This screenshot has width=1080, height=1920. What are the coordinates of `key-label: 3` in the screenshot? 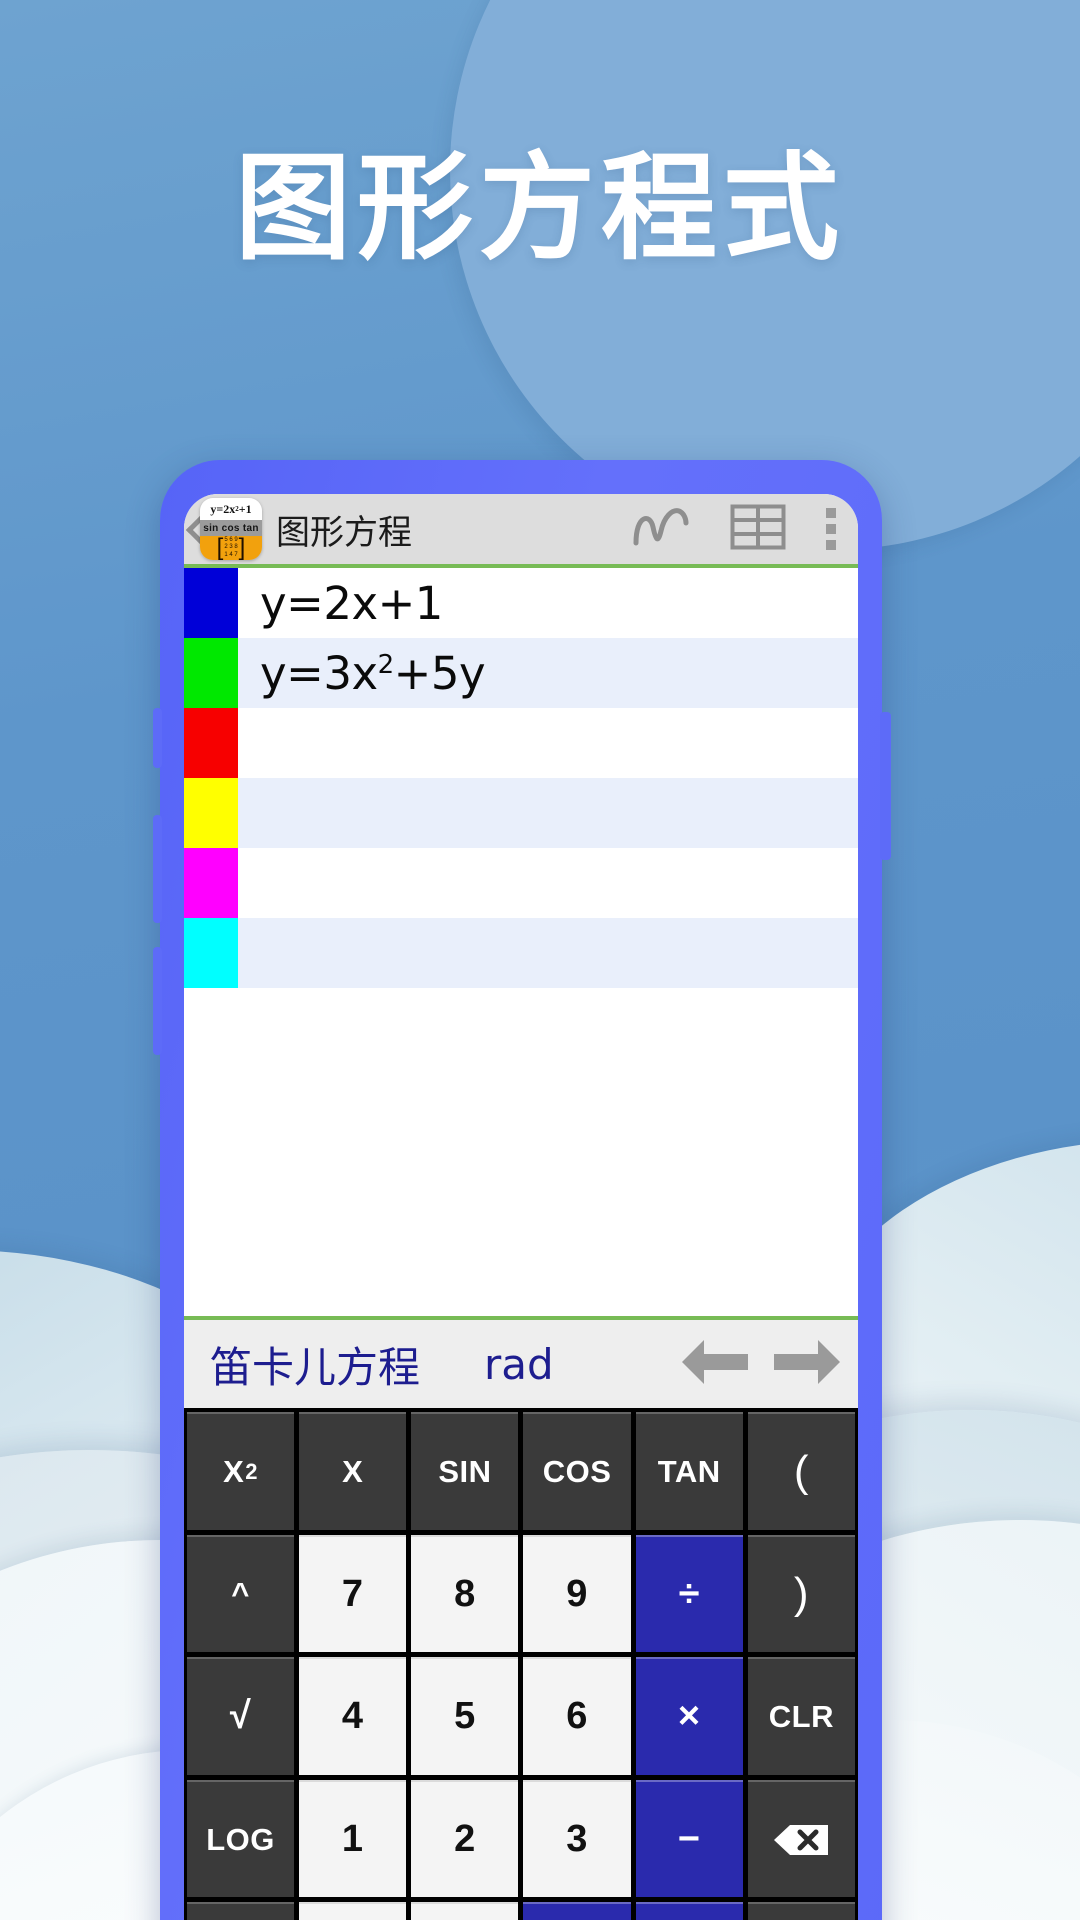 It's located at (577, 1839).